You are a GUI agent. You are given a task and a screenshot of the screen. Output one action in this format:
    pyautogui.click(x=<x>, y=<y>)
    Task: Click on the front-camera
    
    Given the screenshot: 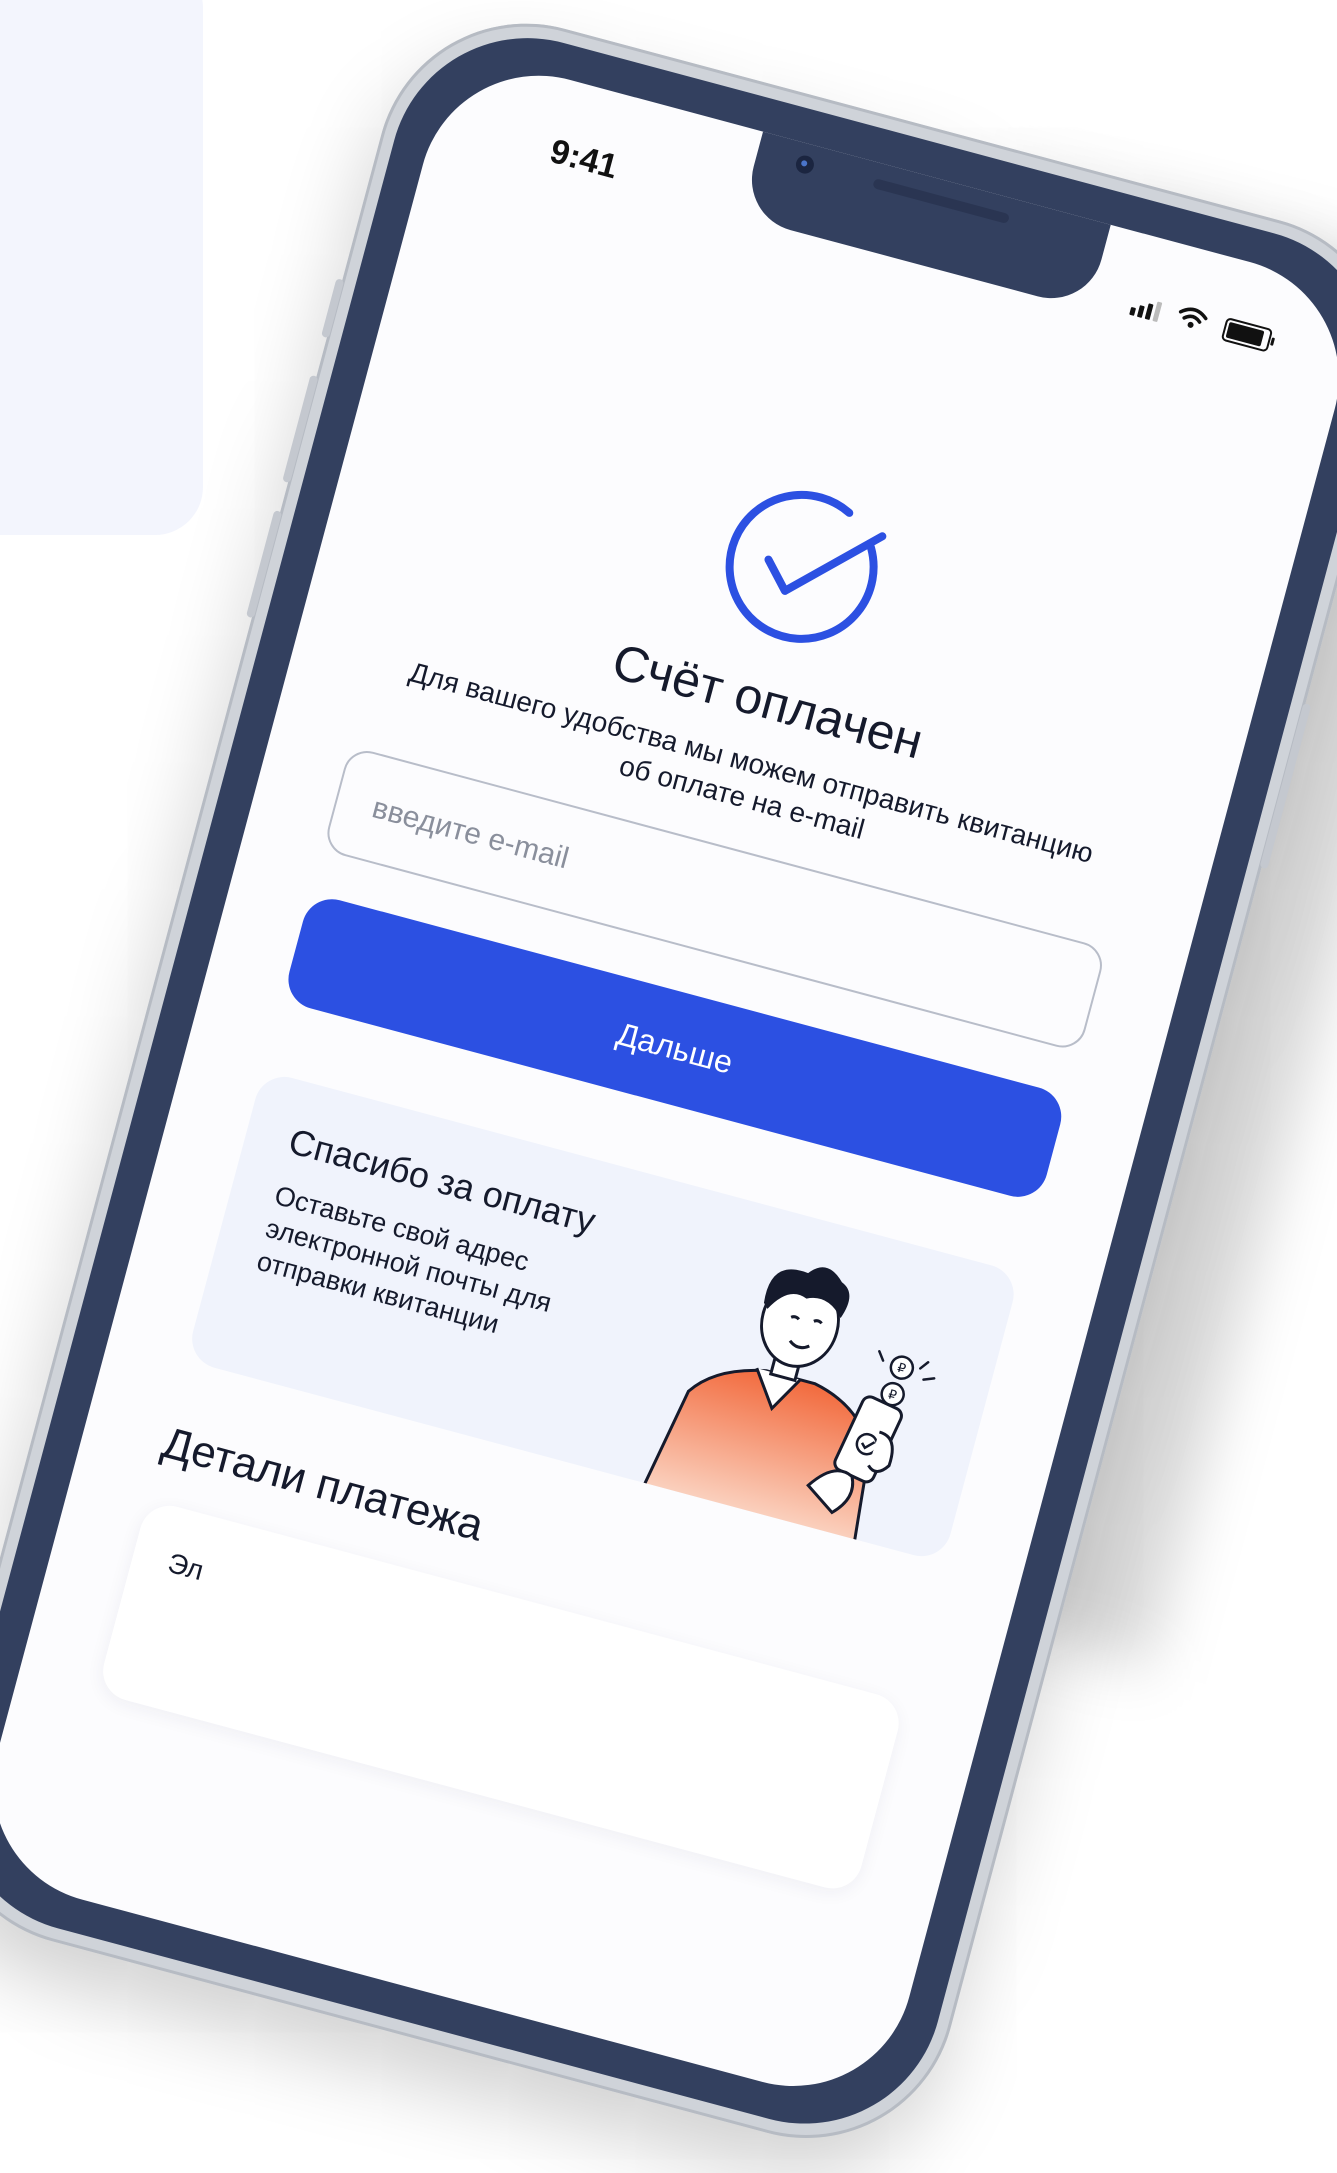 What is the action you would take?
    pyautogui.click(x=804, y=164)
    